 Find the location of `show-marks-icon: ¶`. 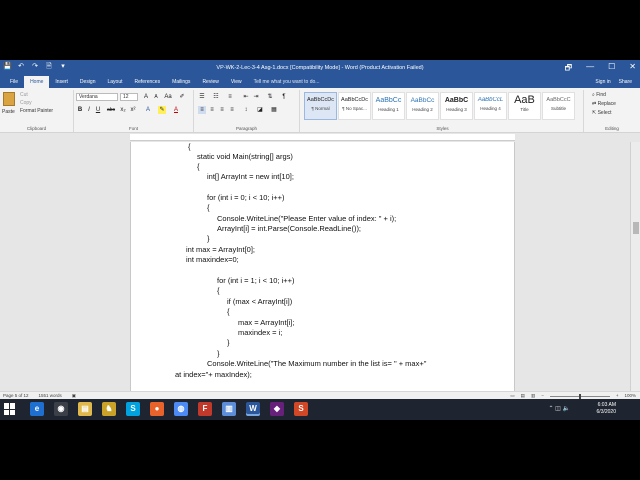

show-marks-icon: ¶ is located at coordinates (284, 97).